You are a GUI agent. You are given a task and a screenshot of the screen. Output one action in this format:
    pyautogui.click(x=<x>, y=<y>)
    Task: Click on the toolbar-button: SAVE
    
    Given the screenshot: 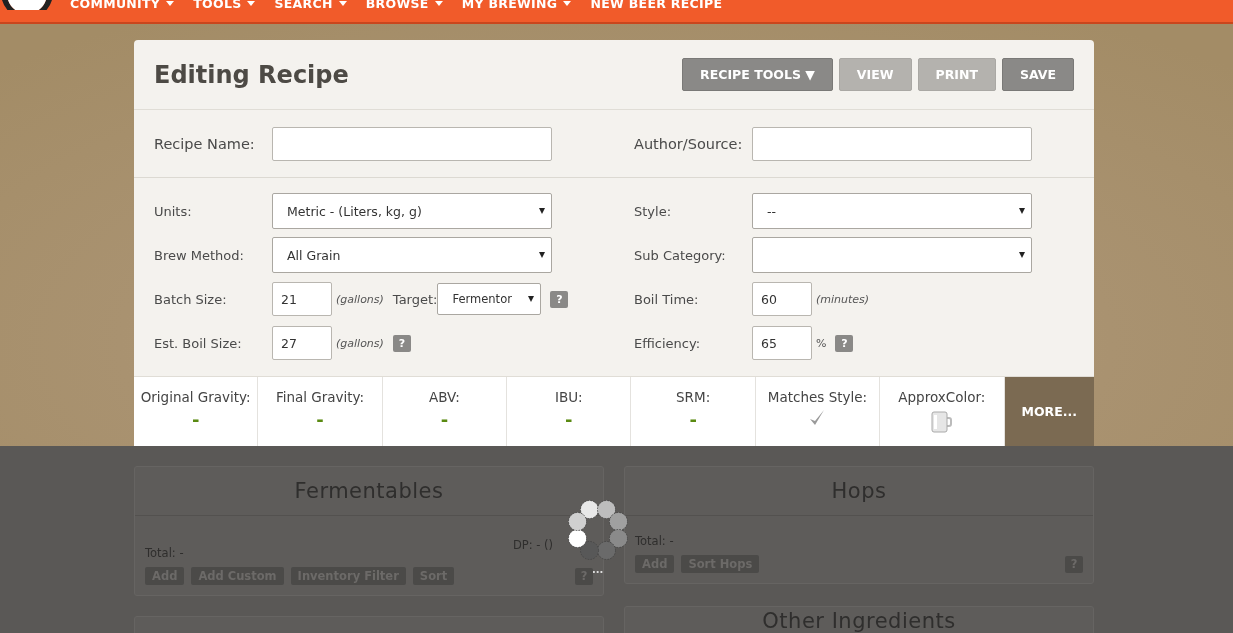 What is the action you would take?
    pyautogui.click(x=1037, y=74)
    